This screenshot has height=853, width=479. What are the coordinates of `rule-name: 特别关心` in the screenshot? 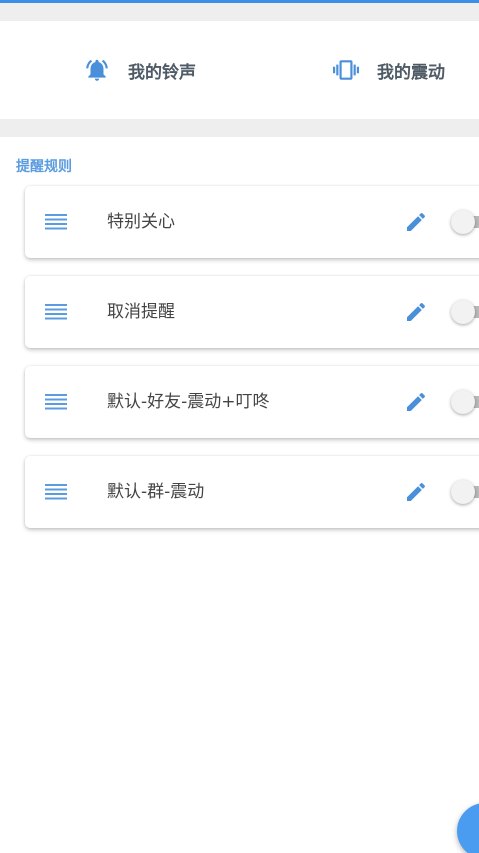 It's located at (141, 222).